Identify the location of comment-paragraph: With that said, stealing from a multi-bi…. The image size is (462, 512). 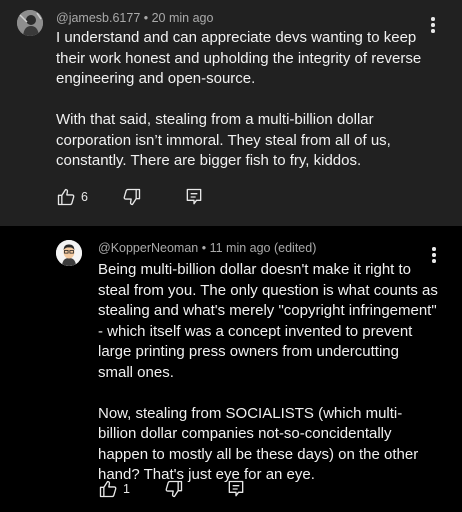
(223, 140).